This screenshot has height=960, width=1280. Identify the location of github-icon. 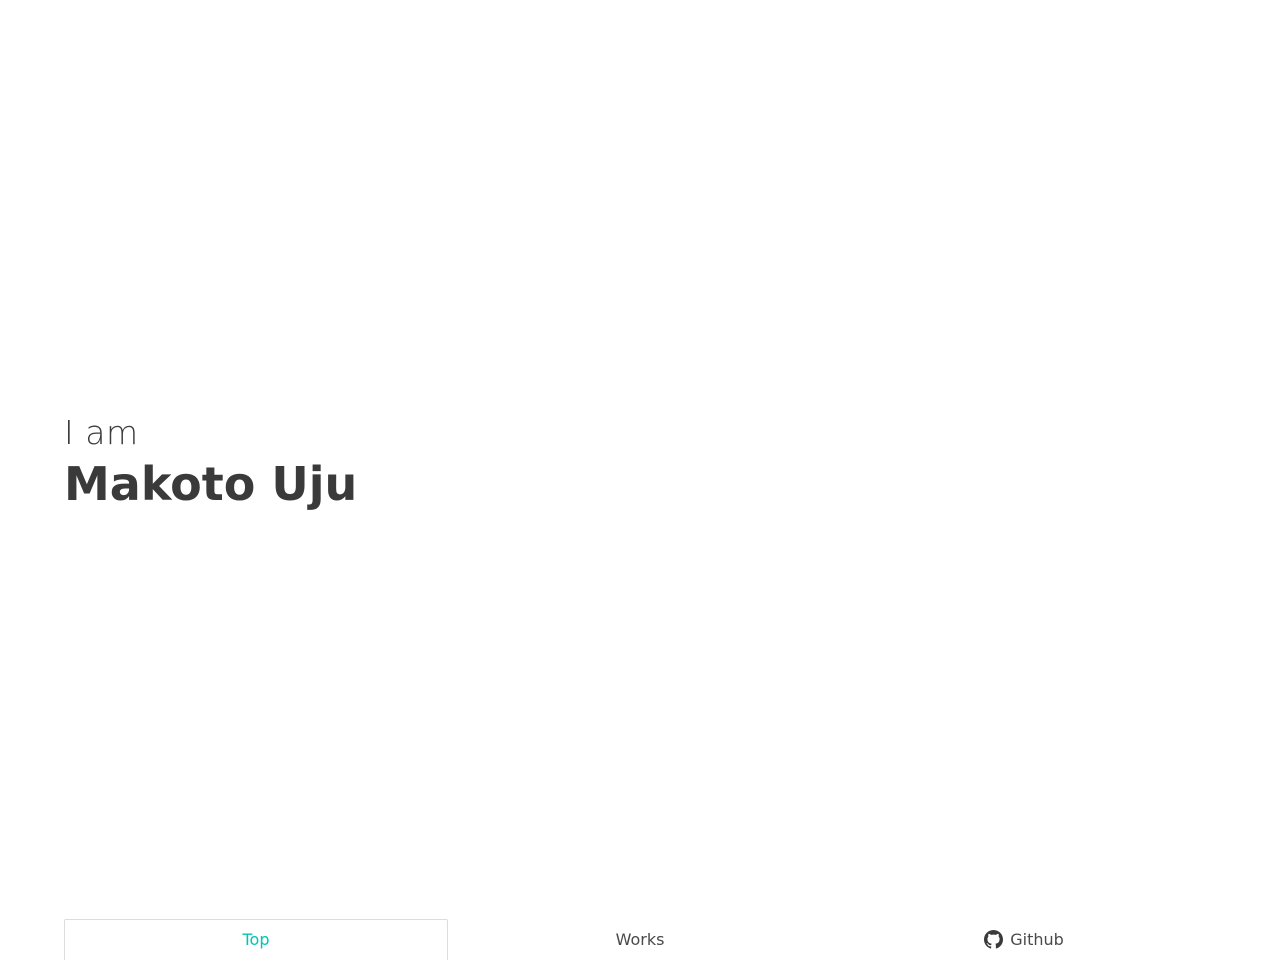
(994, 939).